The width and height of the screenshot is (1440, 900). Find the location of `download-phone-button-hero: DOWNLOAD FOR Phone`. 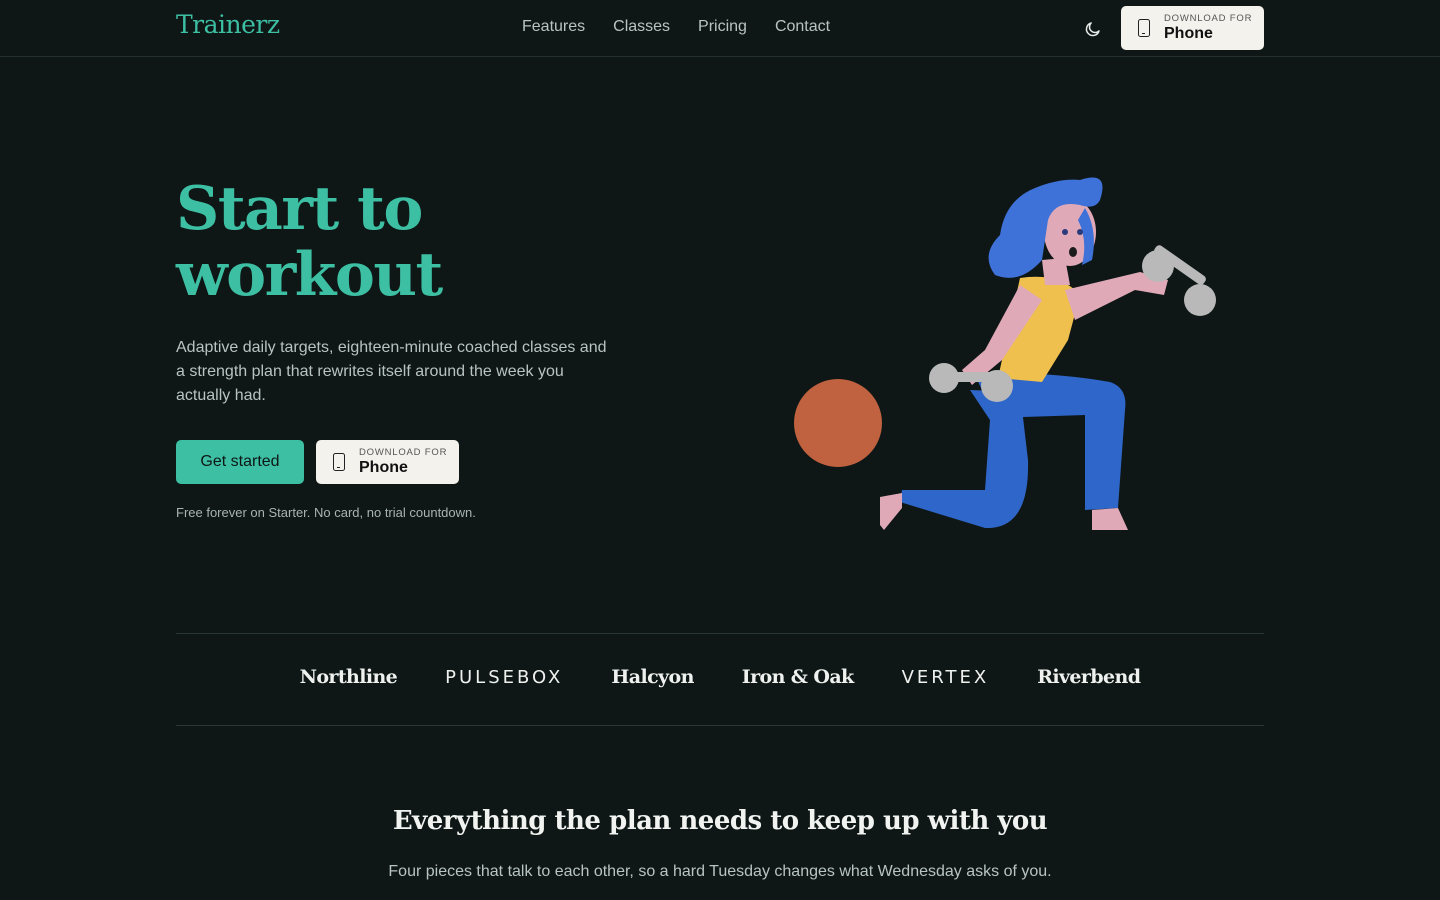

download-phone-button-hero: DOWNLOAD FOR Phone is located at coordinates (387, 462).